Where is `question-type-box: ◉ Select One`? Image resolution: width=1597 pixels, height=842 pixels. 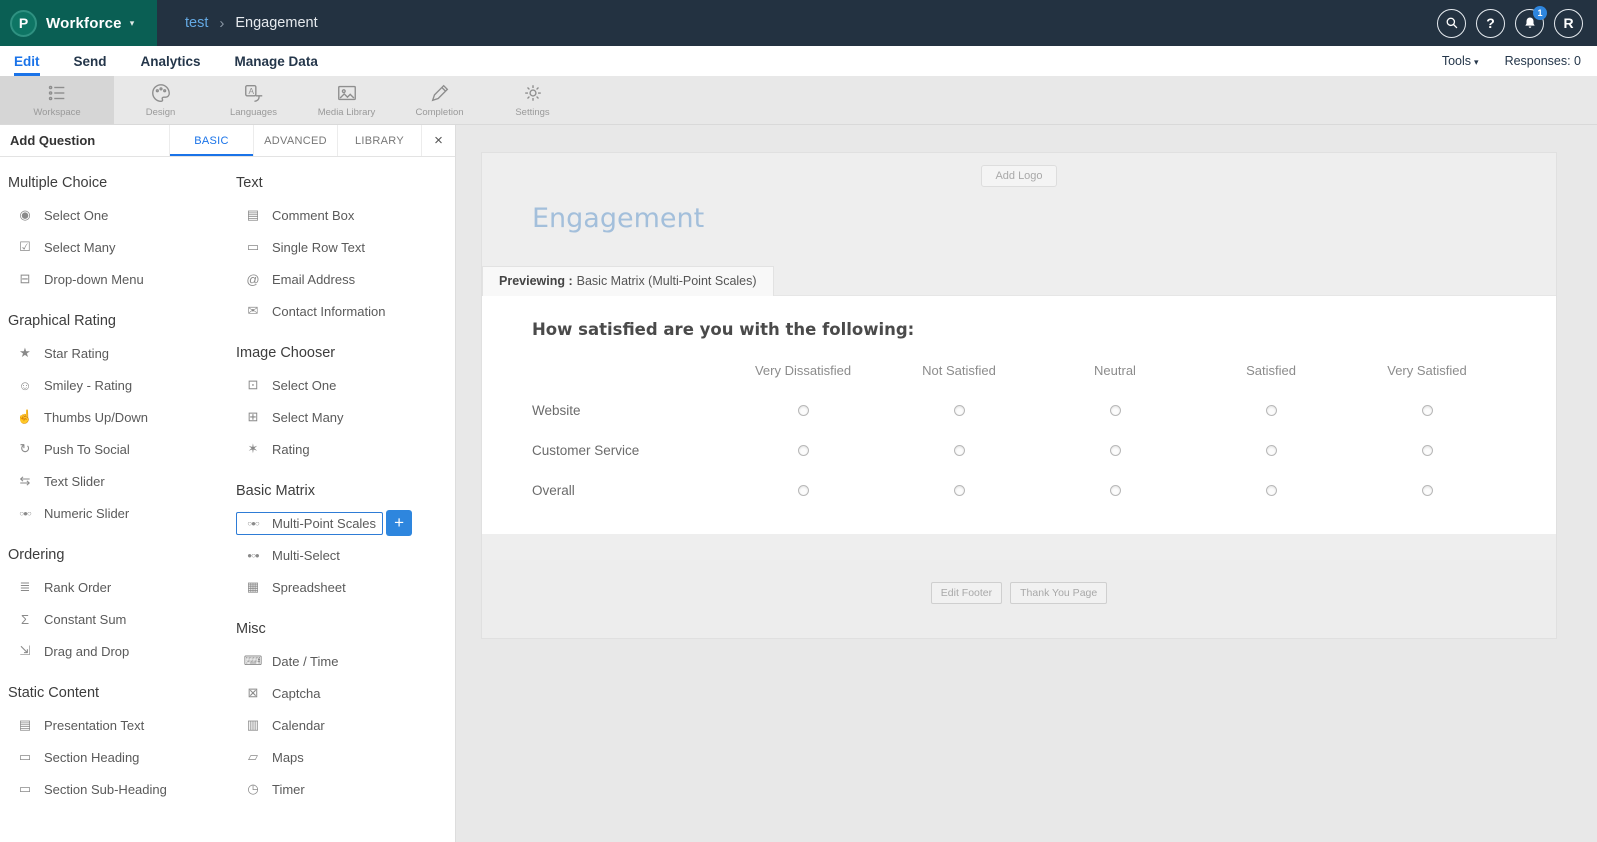 question-type-box: ◉ Select One is located at coordinates (61, 215).